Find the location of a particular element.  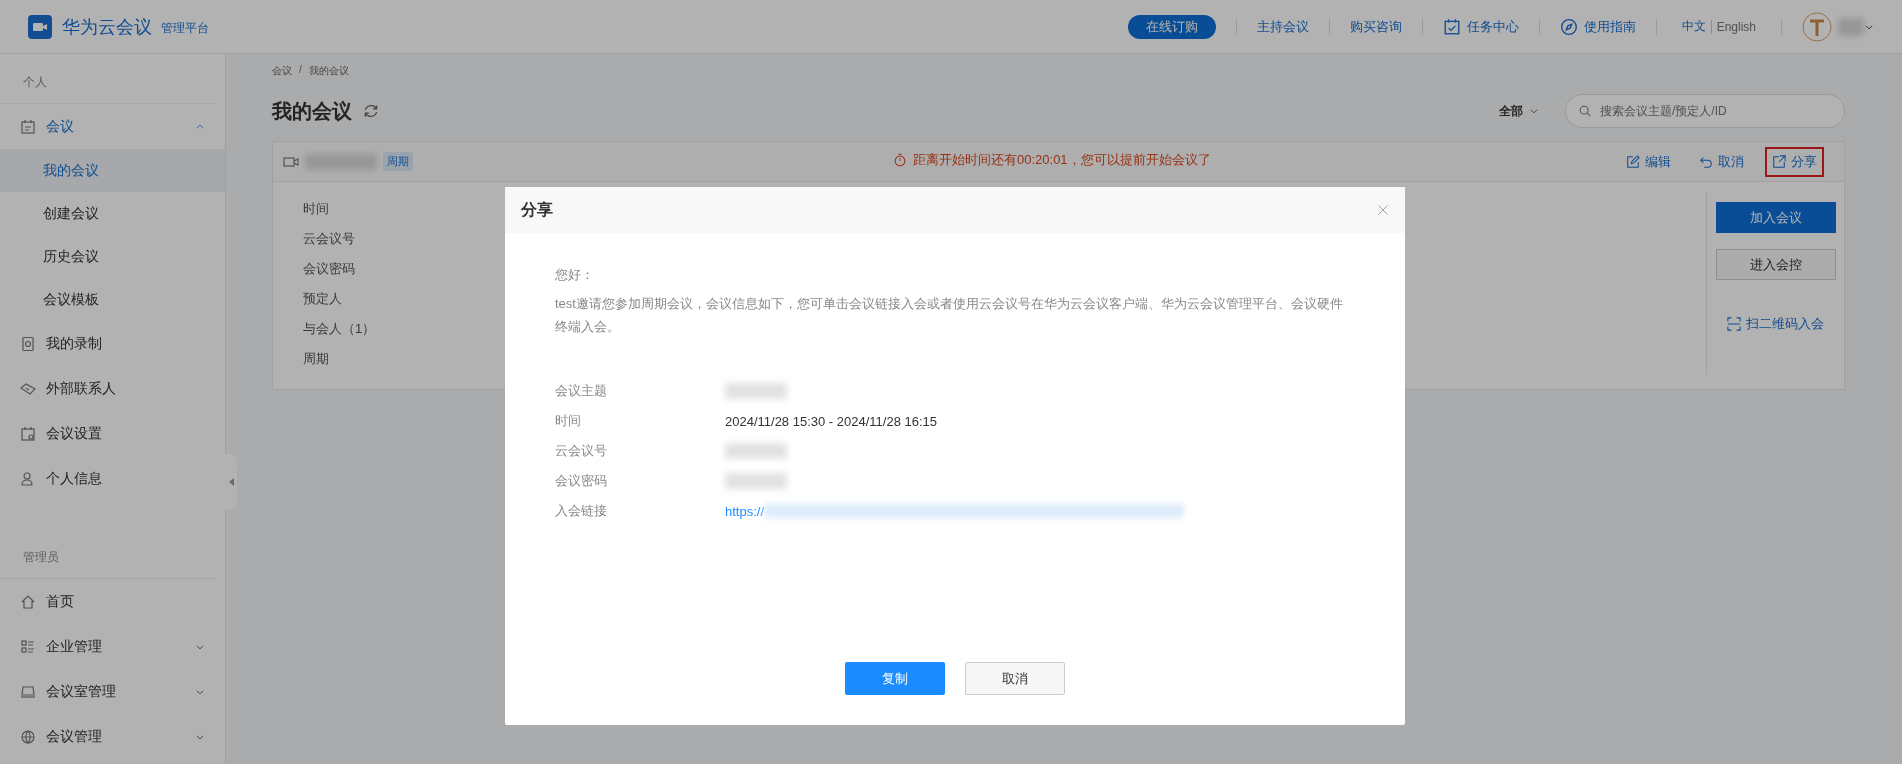

qr-join-link: 扫二维码入会 is located at coordinates (1775, 323).